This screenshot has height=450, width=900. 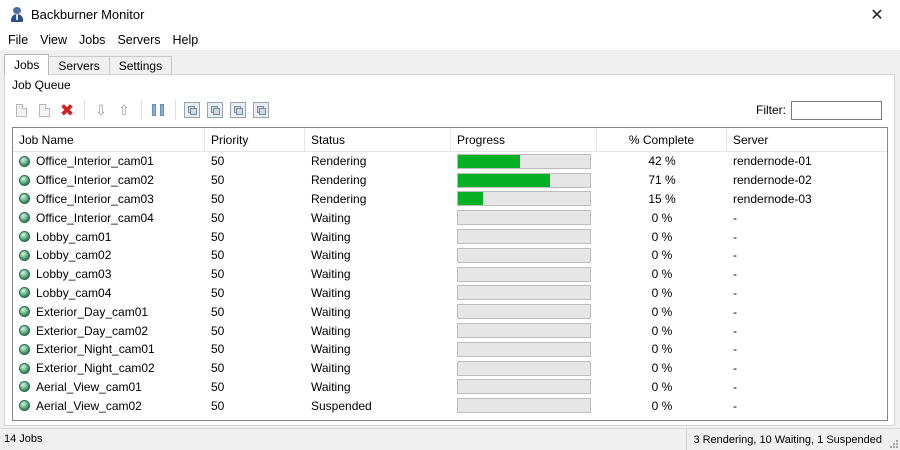 I want to click on job-name: Lobby_cam03, so click(x=74, y=274).